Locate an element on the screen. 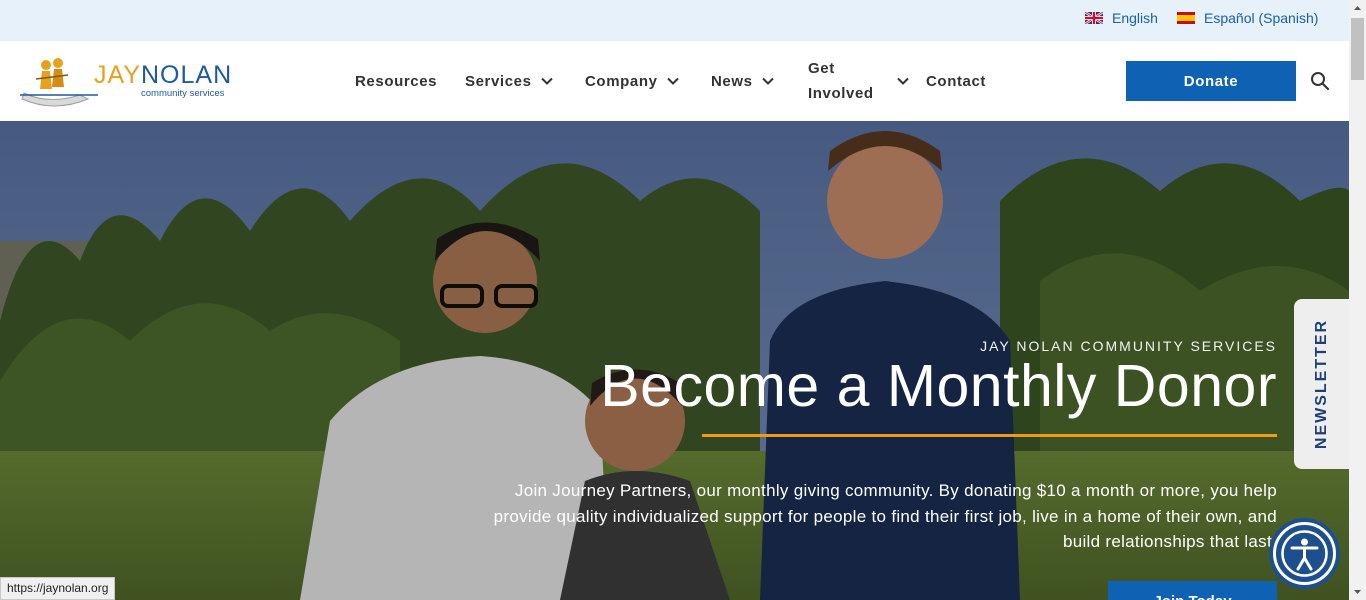 The height and width of the screenshot is (600, 1366). site-logo: JAYNOLAN community services is located at coordinates (133, 83).